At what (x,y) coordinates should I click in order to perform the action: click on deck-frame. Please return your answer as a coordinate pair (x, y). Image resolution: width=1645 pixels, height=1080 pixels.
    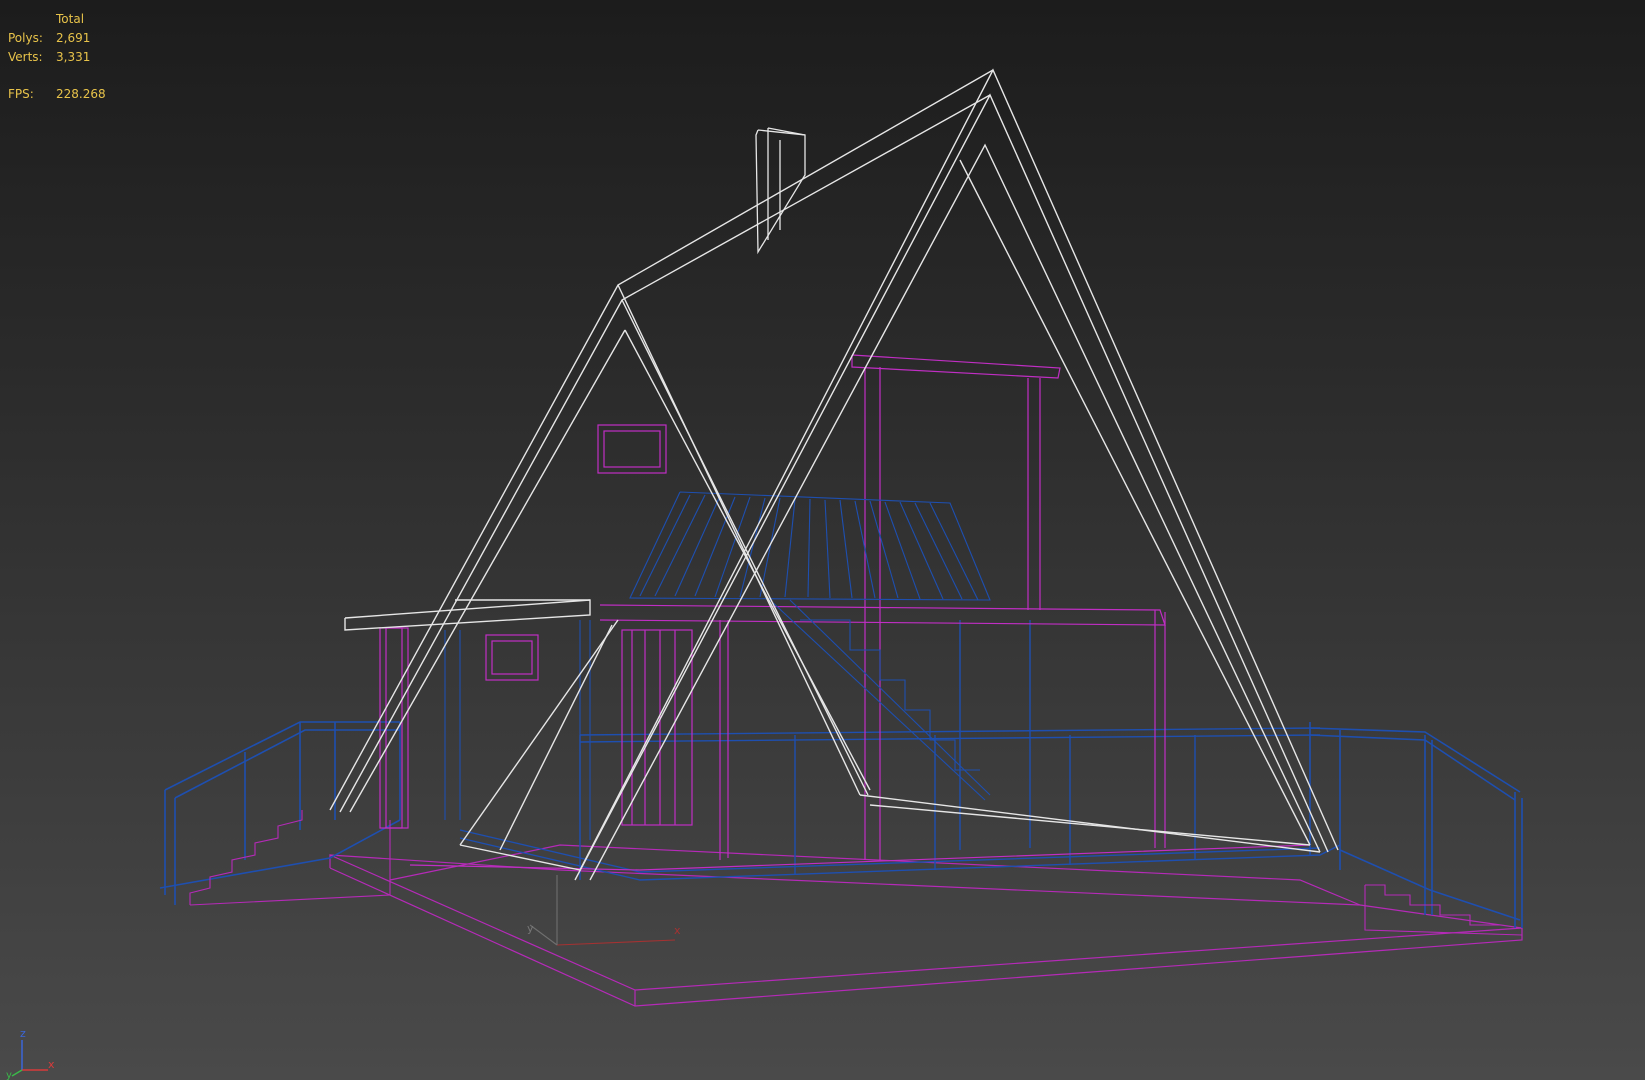
    Looking at the image, I should click on (900, 750).